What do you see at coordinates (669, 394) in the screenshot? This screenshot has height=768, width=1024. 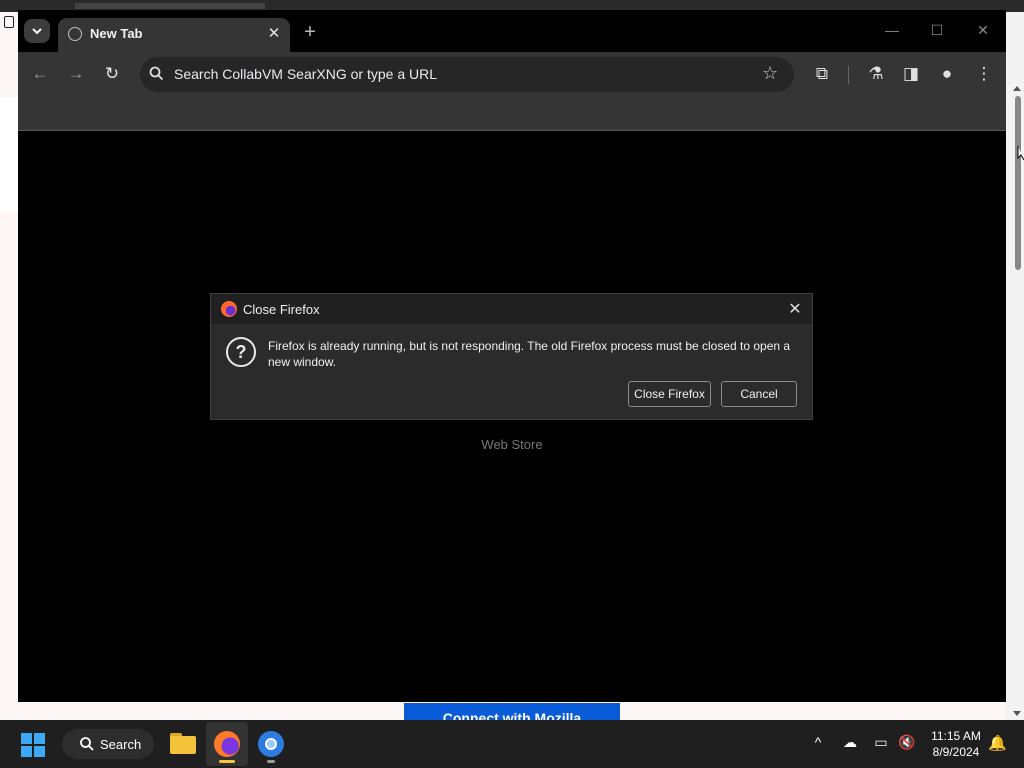 I see `close-firefox-button: Close Firefox` at bounding box center [669, 394].